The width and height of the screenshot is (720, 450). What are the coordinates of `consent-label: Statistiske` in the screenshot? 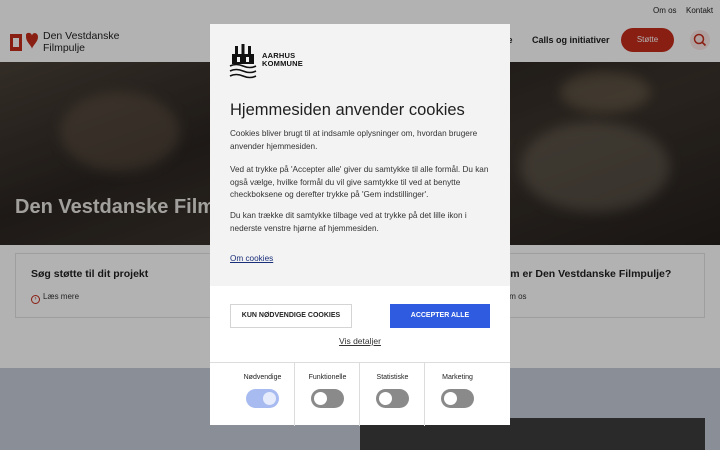 It's located at (392, 377).